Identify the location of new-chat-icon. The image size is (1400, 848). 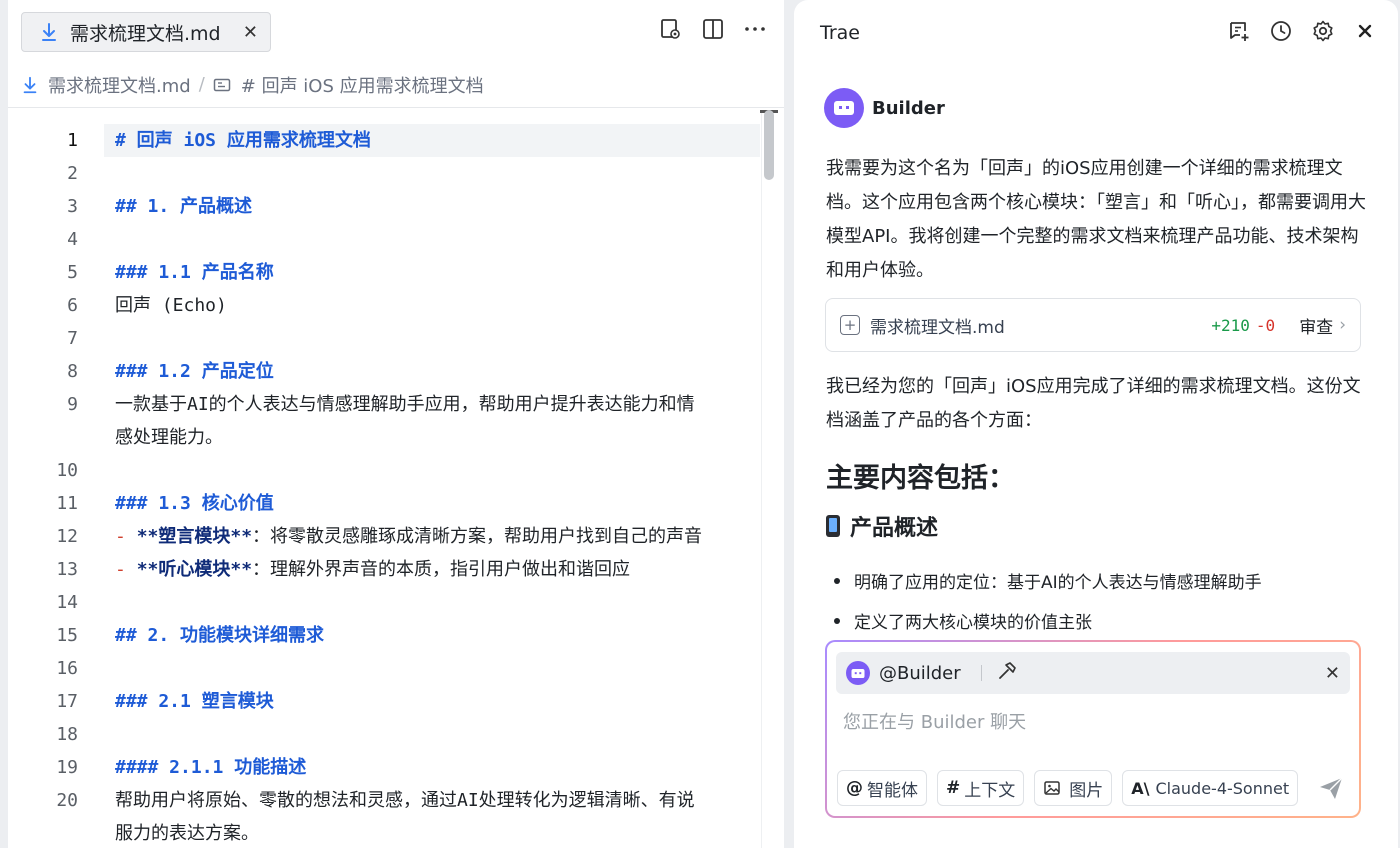
(1239, 31).